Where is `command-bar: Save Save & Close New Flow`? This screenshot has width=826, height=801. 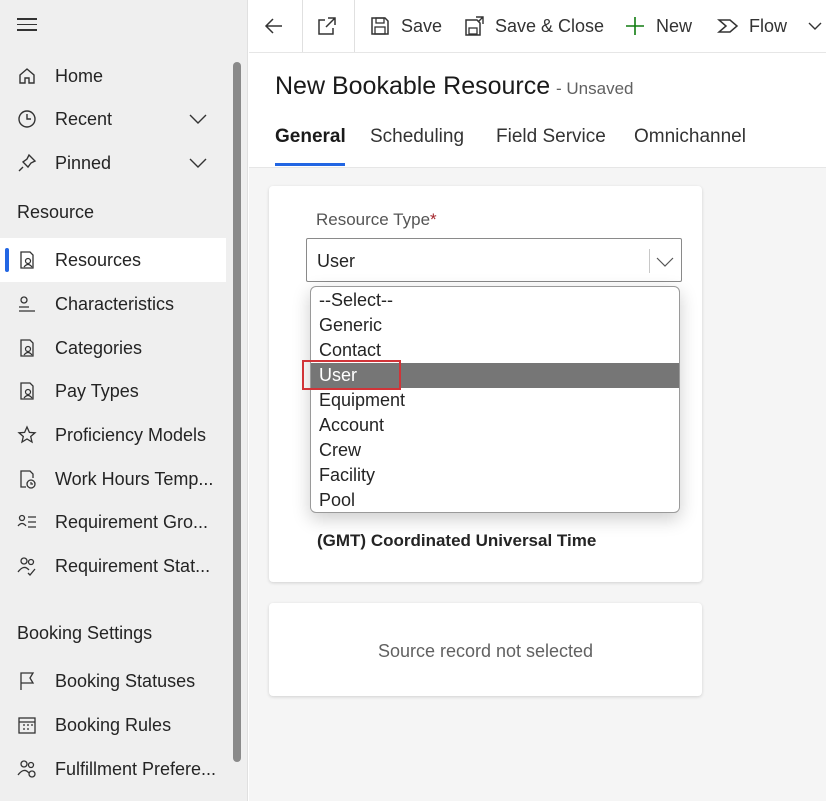 command-bar: Save Save & Close New Flow is located at coordinates (537, 26).